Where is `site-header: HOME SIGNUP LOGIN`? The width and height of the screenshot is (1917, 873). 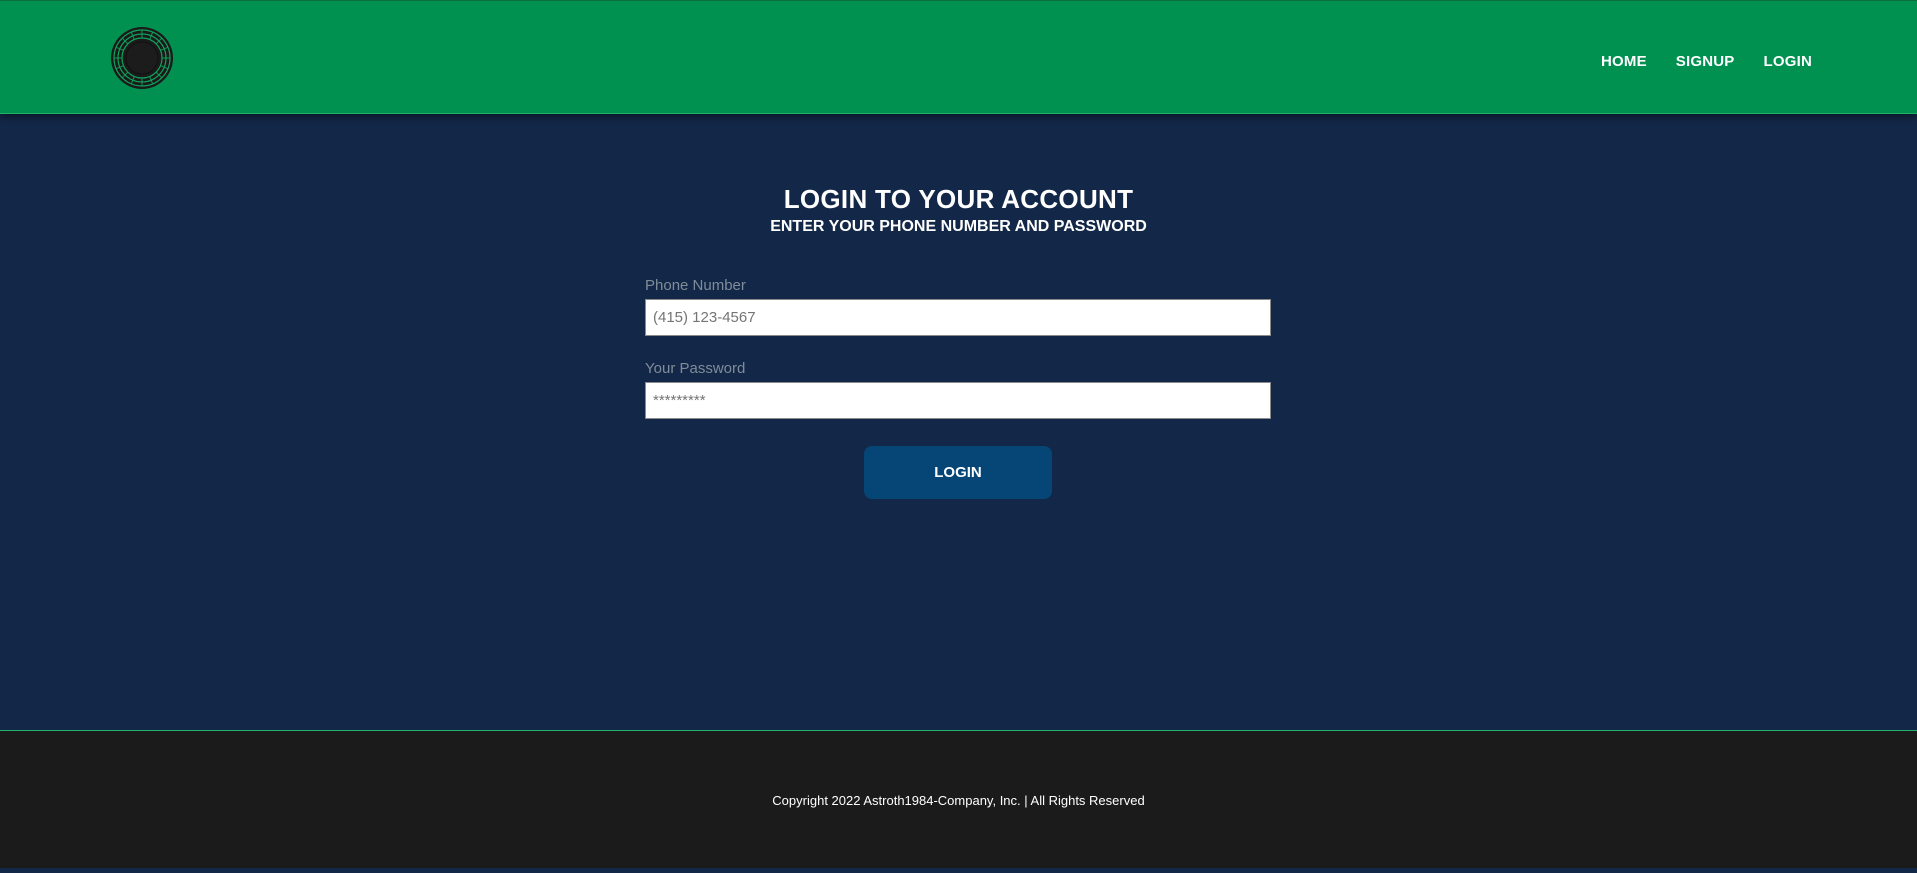 site-header: HOME SIGNUP LOGIN is located at coordinates (958, 57).